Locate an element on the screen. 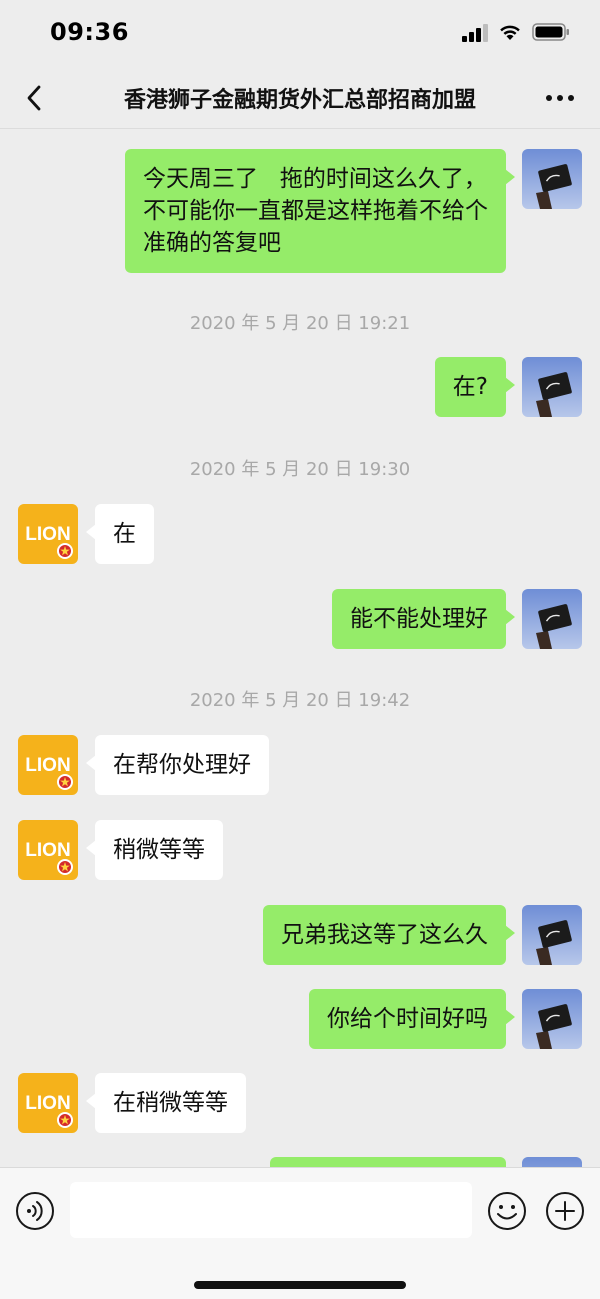 This screenshot has width=600, height=1299. message-bubble: 兄弟我这等了这么久 is located at coordinates (389, 935).